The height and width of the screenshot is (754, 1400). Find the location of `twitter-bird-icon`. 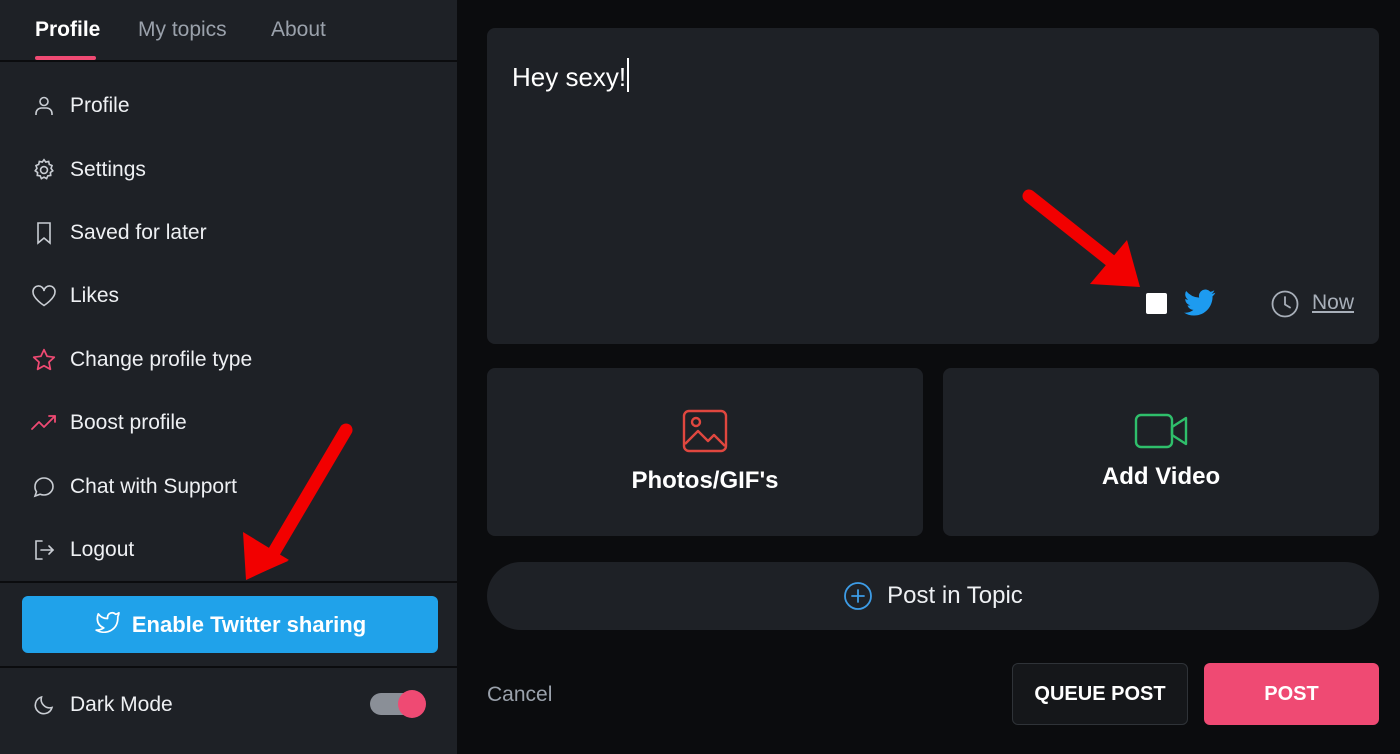

twitter-bird-icon is located at coordinates (1200, 302).